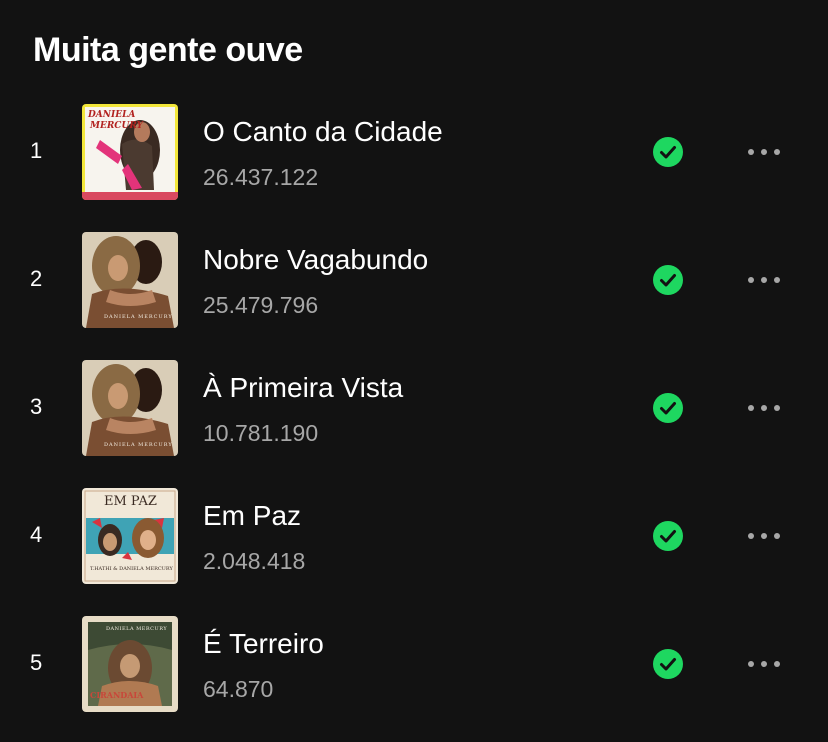 Image resolution: width=828 pixels, height=742 pixels. I want to click on track-rank: 1, so click(36, 150).